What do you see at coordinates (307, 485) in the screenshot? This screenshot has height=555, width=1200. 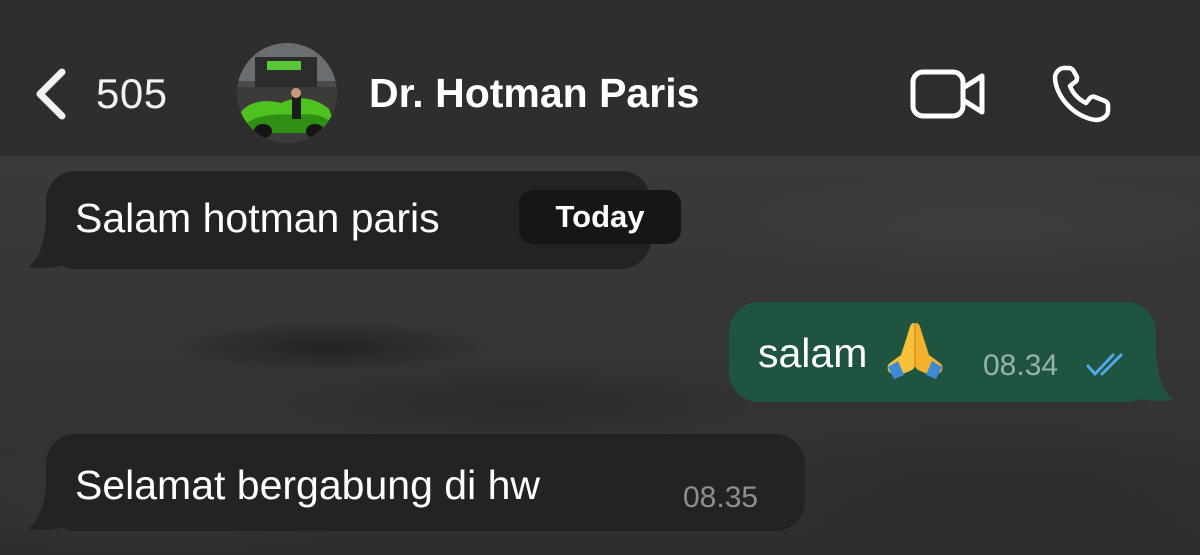 I see `message-text: Selamat bergabung di hw` at bounding box center [307, 485].